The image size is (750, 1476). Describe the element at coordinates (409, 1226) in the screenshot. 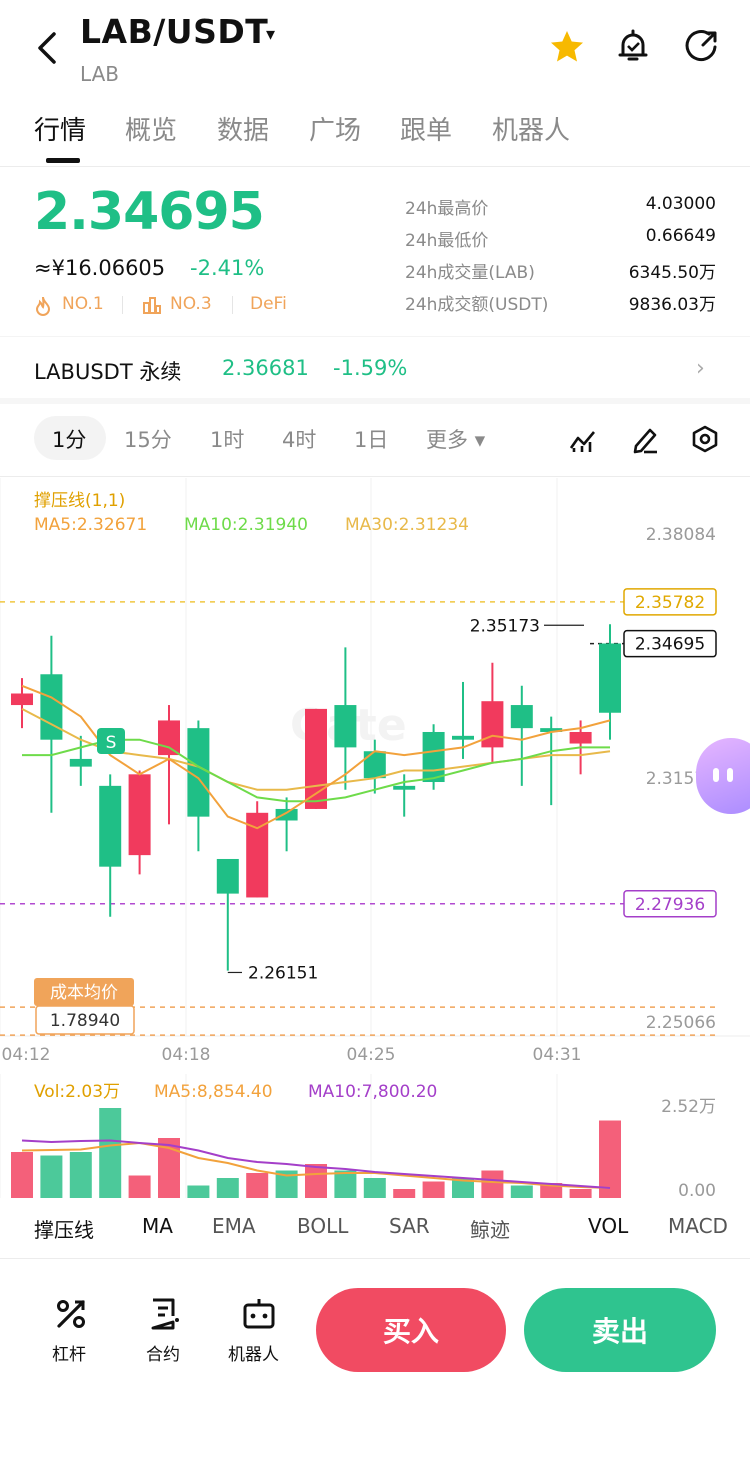

I see `indicator-sar: SAR` at that location.